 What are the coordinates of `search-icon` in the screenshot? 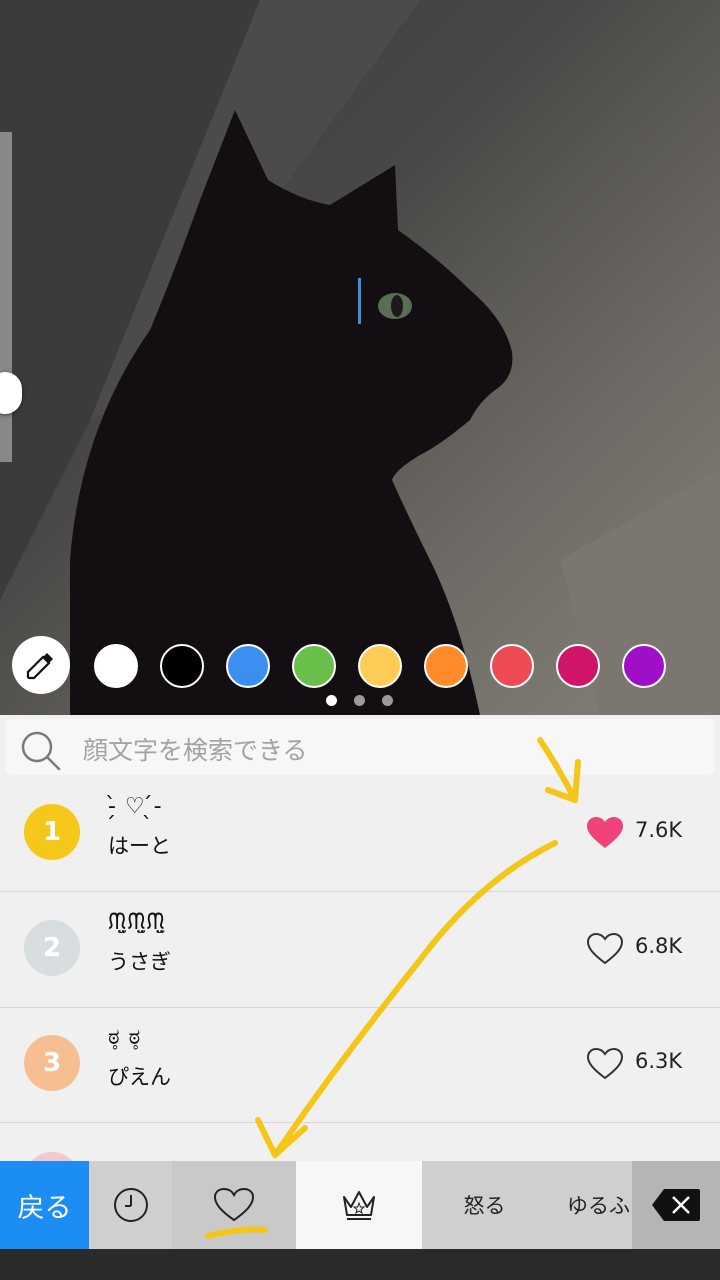 It's located at (41, 751).